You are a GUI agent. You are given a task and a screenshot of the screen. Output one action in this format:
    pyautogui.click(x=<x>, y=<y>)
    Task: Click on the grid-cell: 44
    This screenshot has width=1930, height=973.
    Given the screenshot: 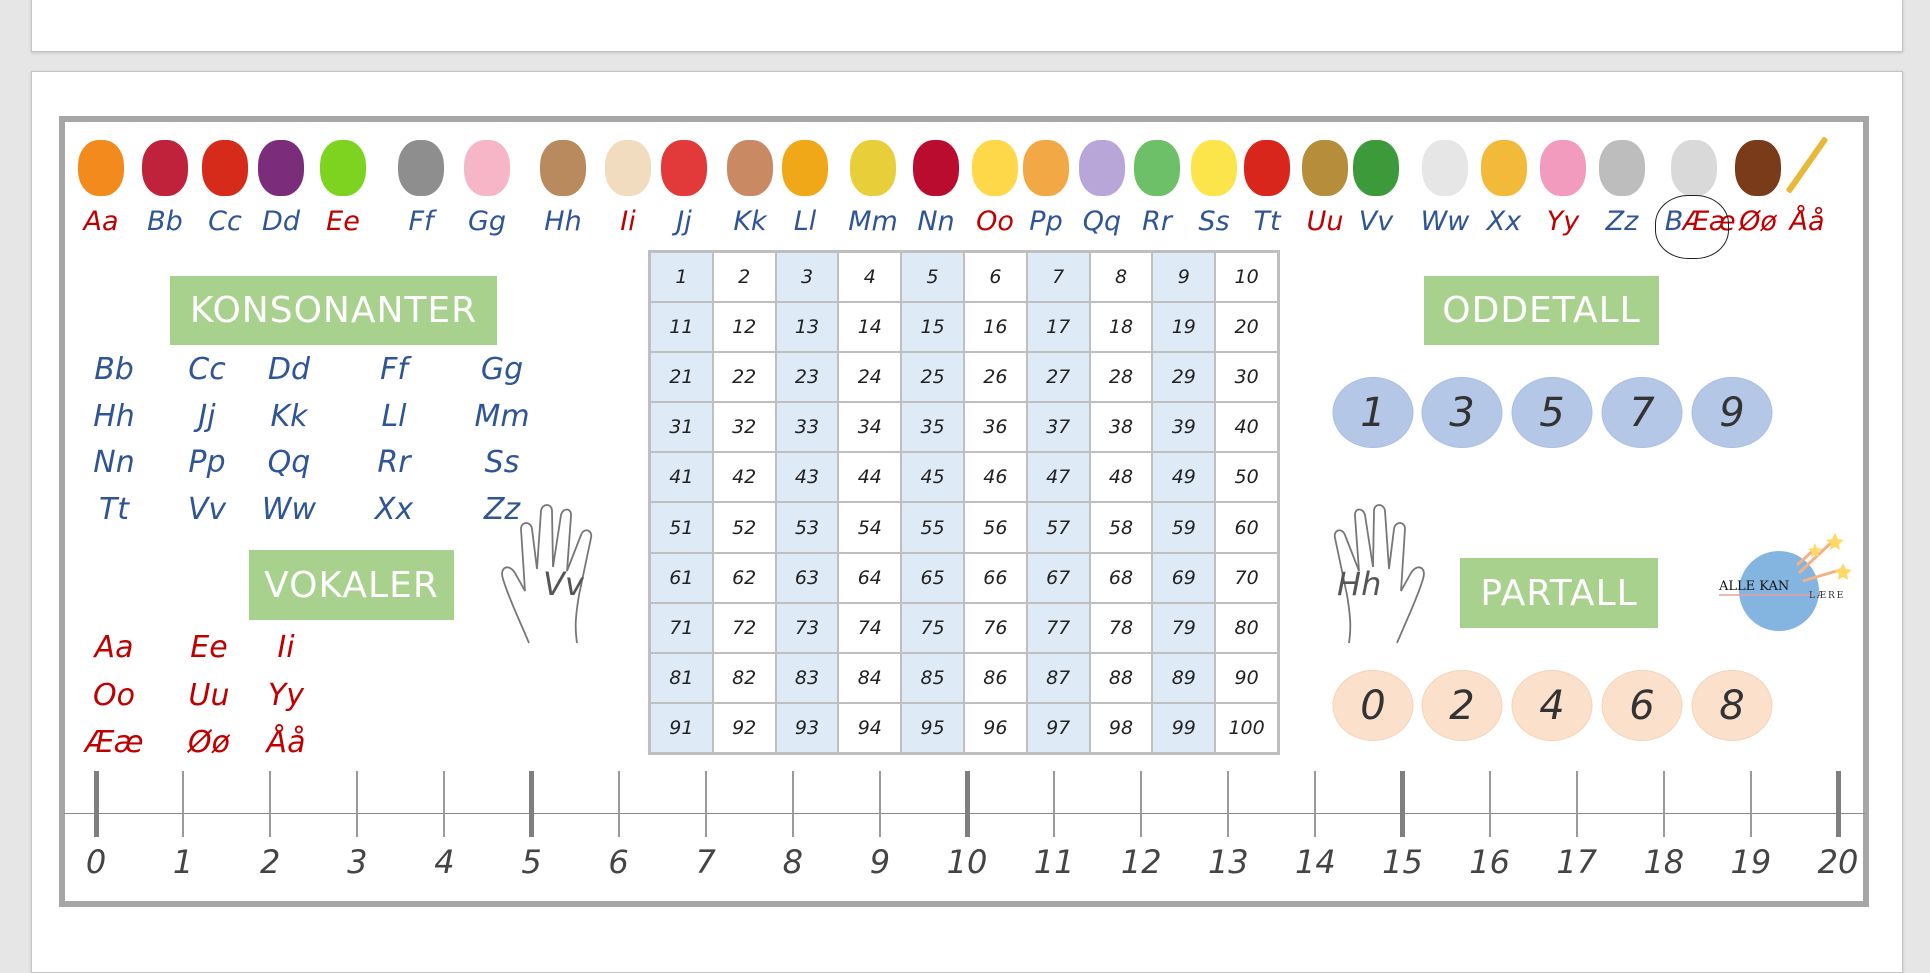 What is the action you would take?
    pyautogui.click(x=870, y=477)
    